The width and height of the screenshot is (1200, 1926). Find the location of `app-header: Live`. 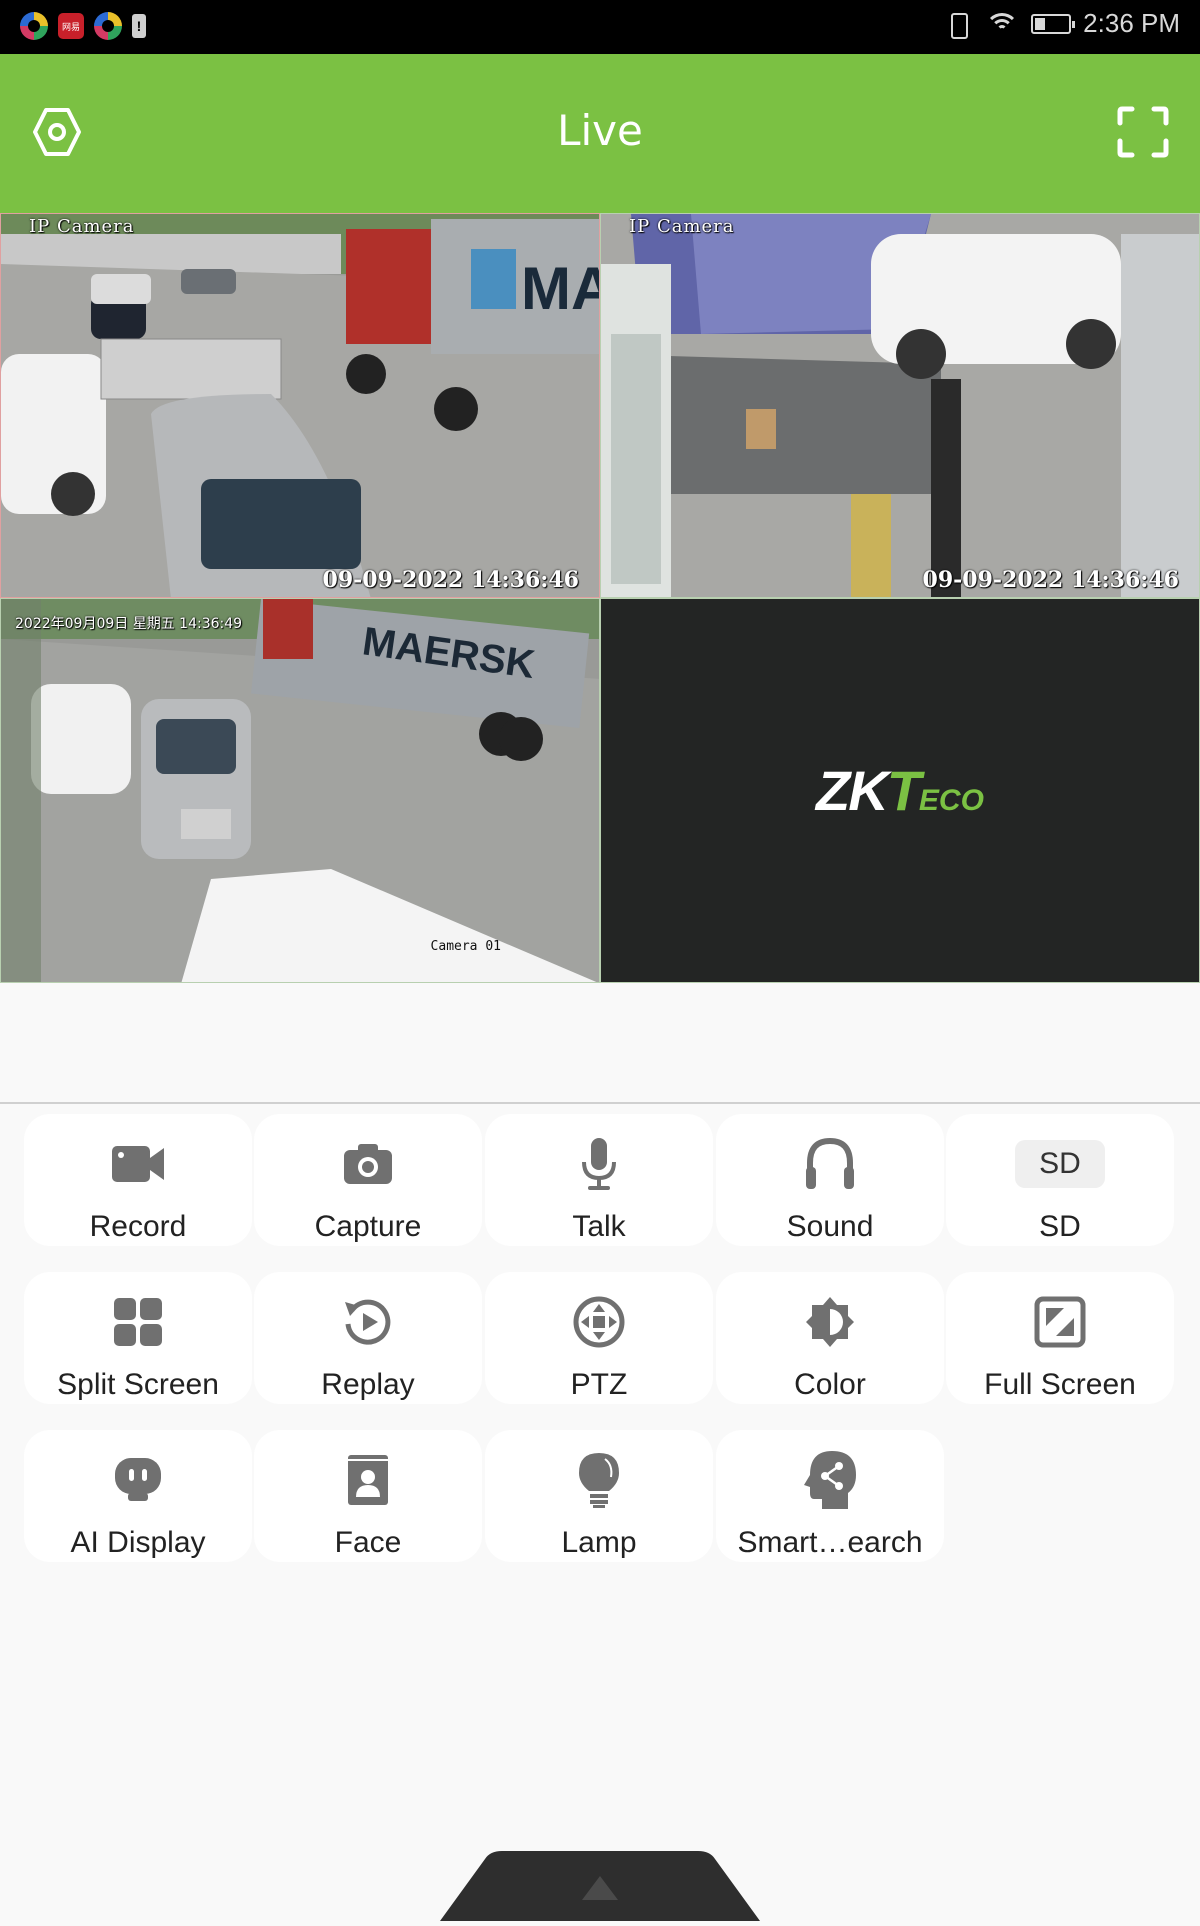

app-header: Live is located at coordinates (600, 133).